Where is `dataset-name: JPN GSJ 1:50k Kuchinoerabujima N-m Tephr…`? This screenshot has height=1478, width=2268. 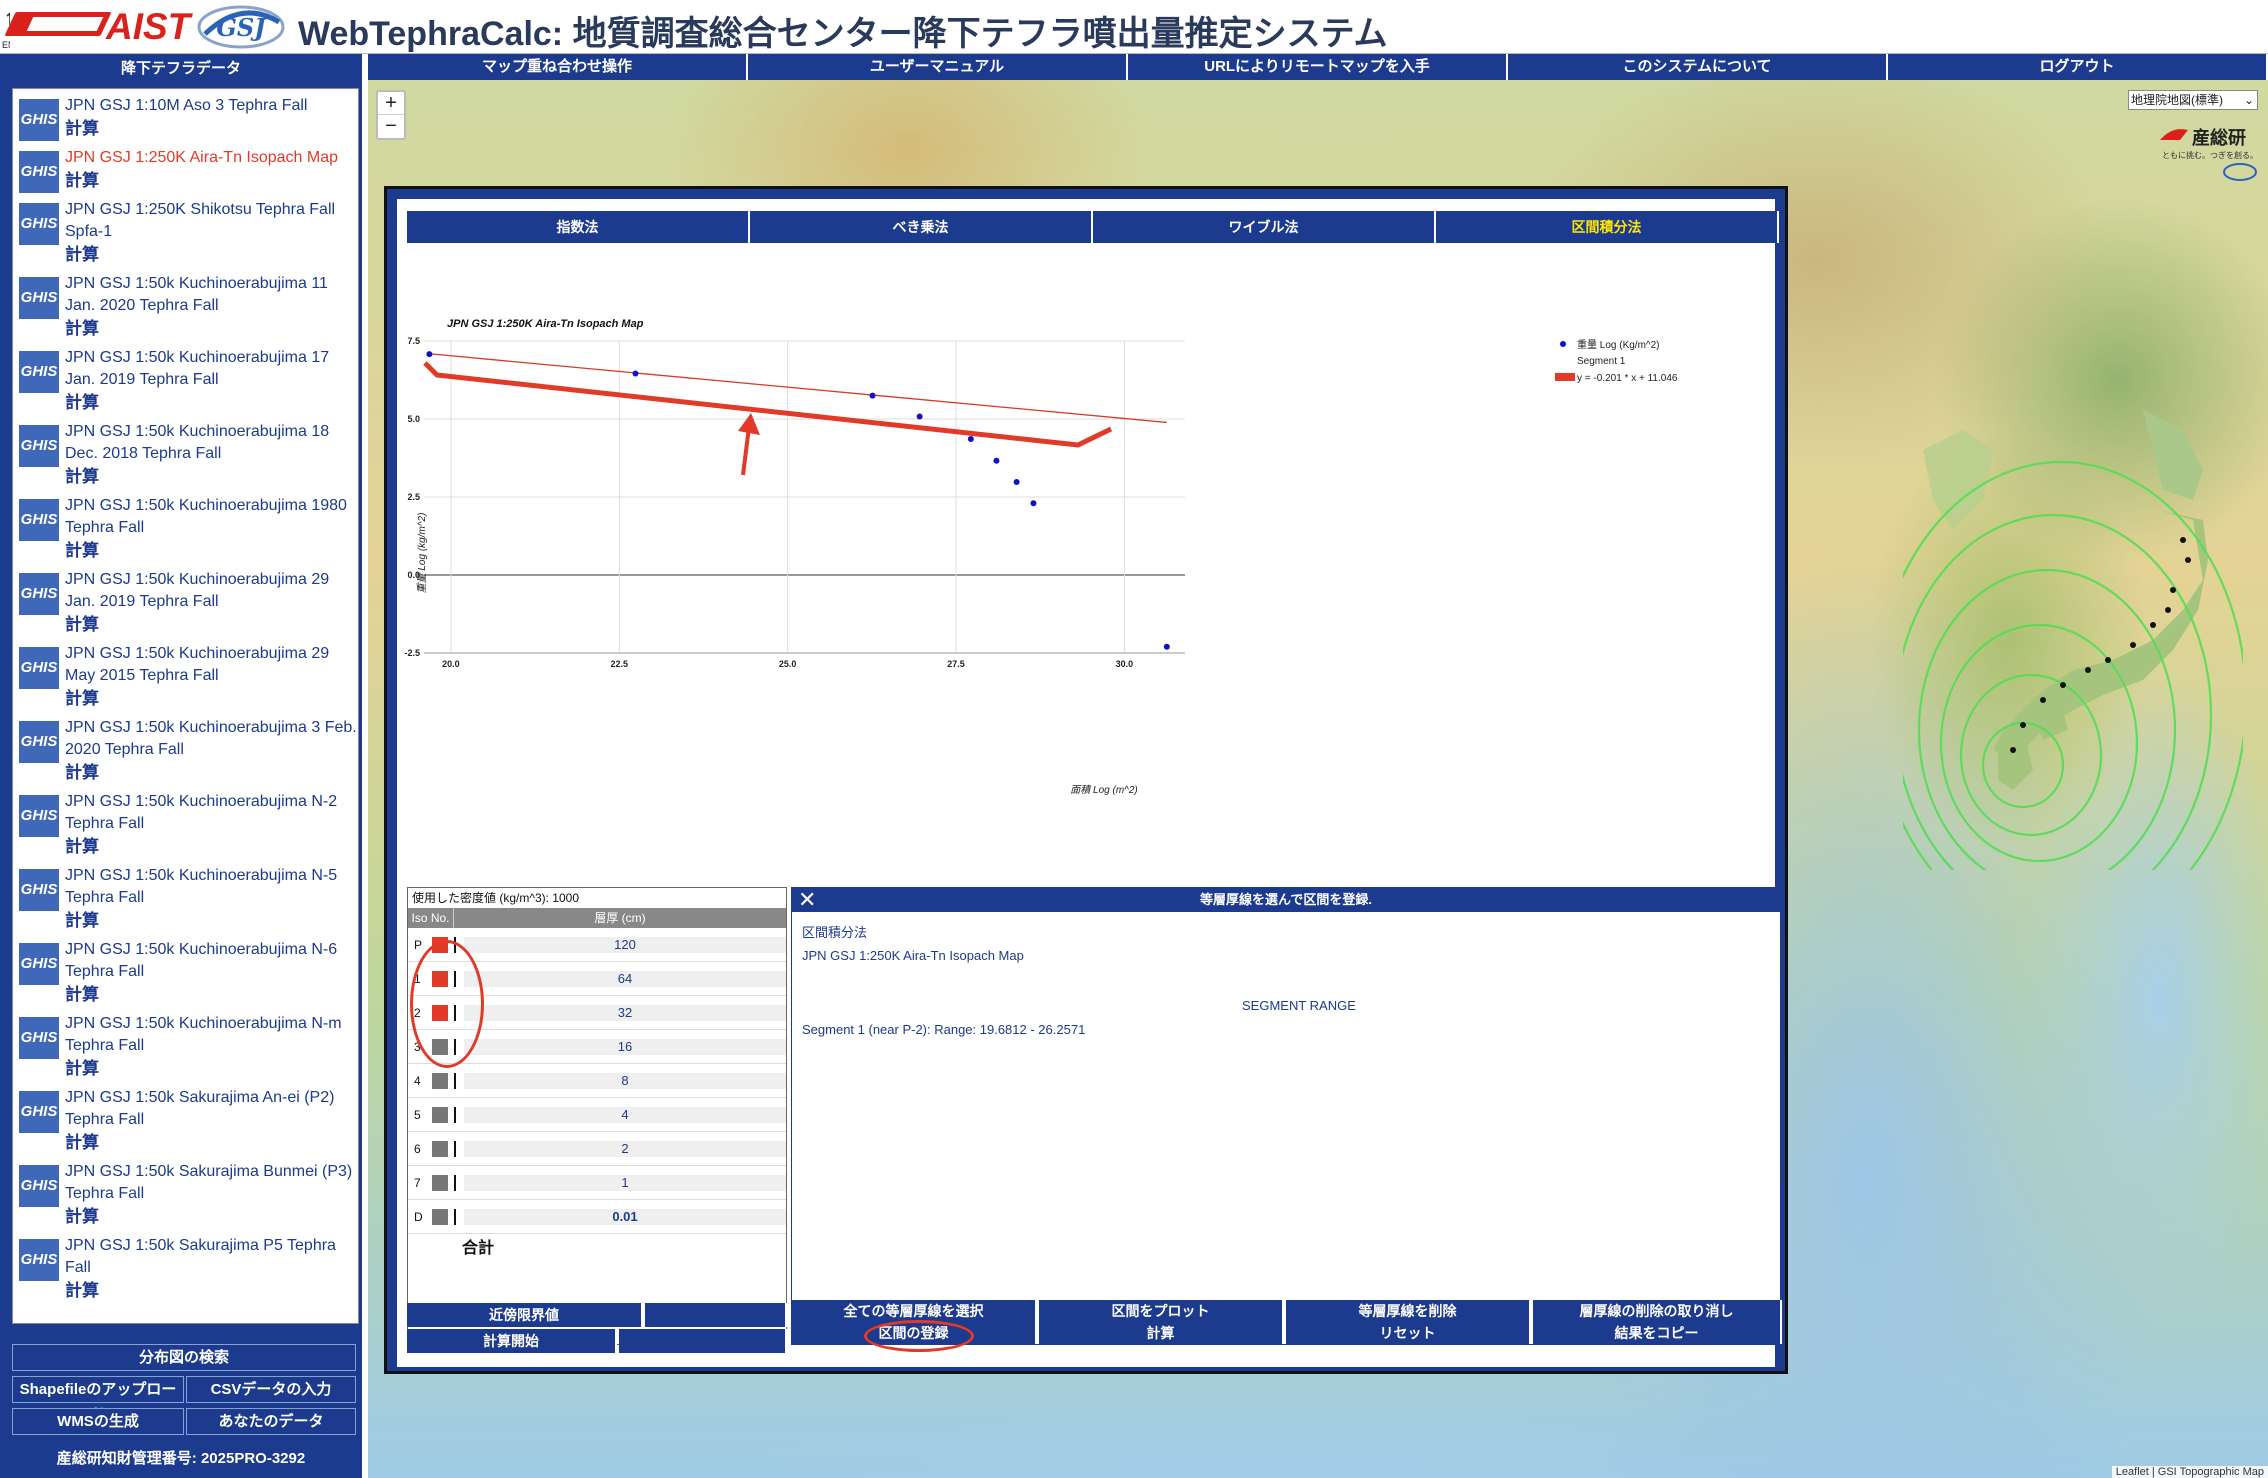 dataset-name: JPN GSJ 1:50k Kuchinoerabujima N-m Tephr… is located at coordinates (211, 1035).